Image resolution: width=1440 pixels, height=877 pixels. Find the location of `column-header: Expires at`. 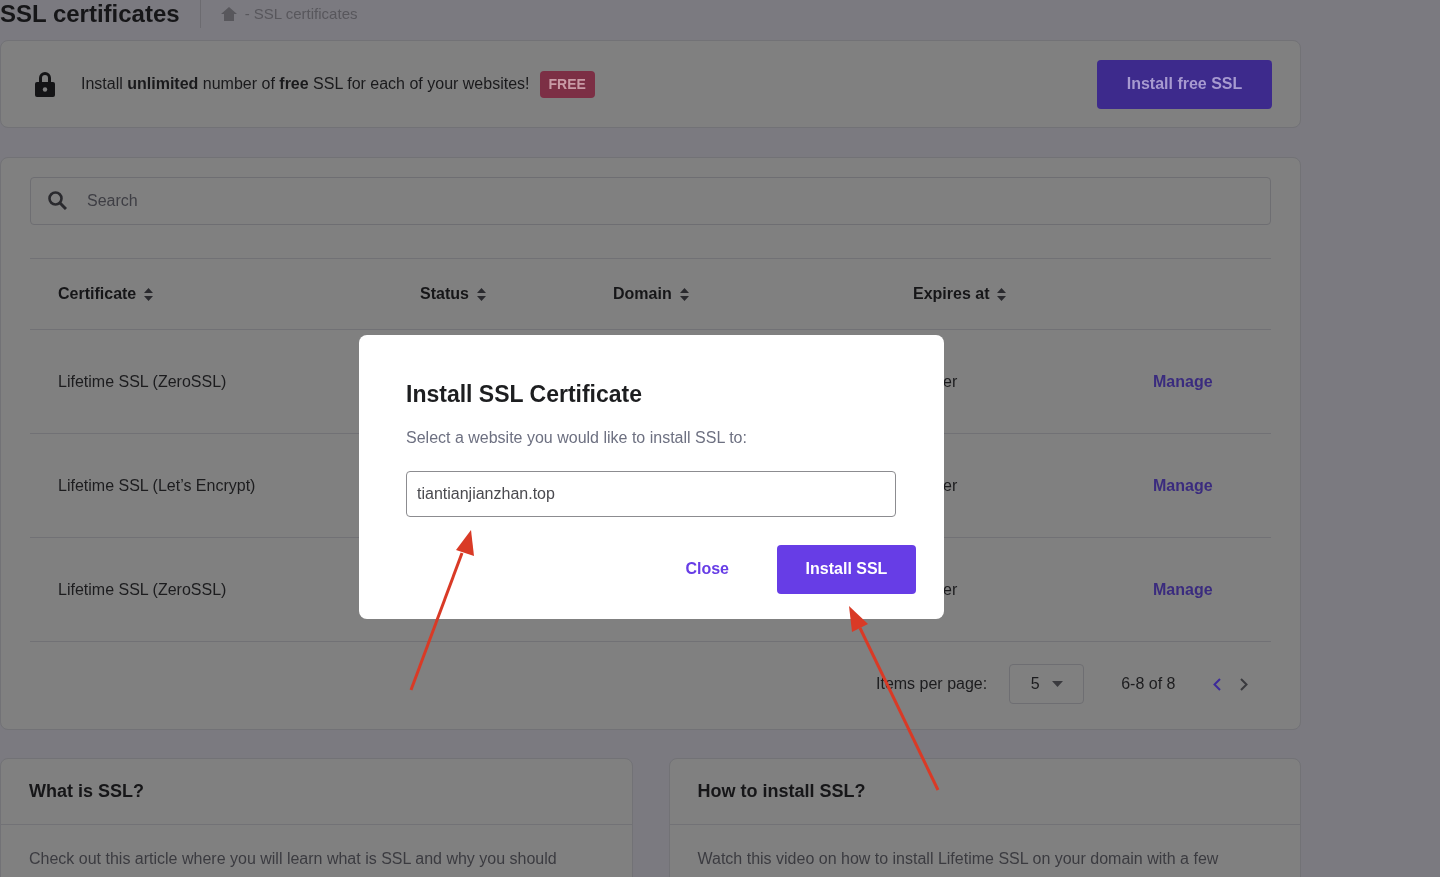

column-header: Expires at is located at coordinates (951, 294).